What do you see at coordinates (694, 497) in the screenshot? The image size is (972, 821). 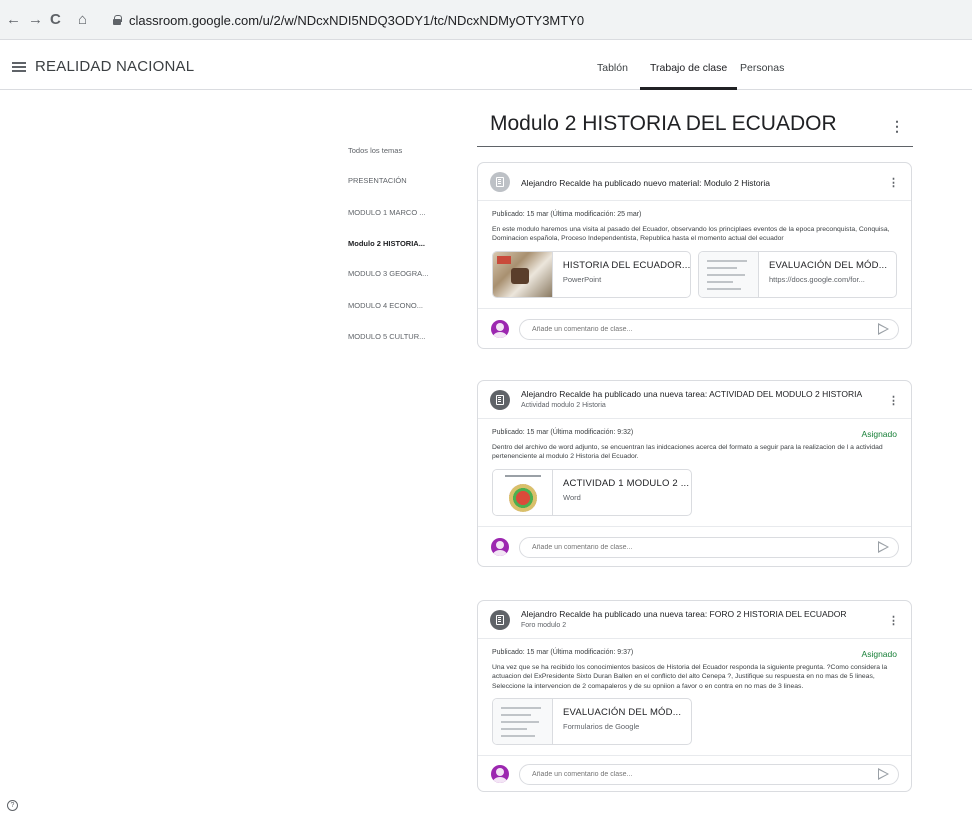 I see `attachments: ACTIVIDAD 1 MODULO 2 ... Word` at bounding box center [694, 497].